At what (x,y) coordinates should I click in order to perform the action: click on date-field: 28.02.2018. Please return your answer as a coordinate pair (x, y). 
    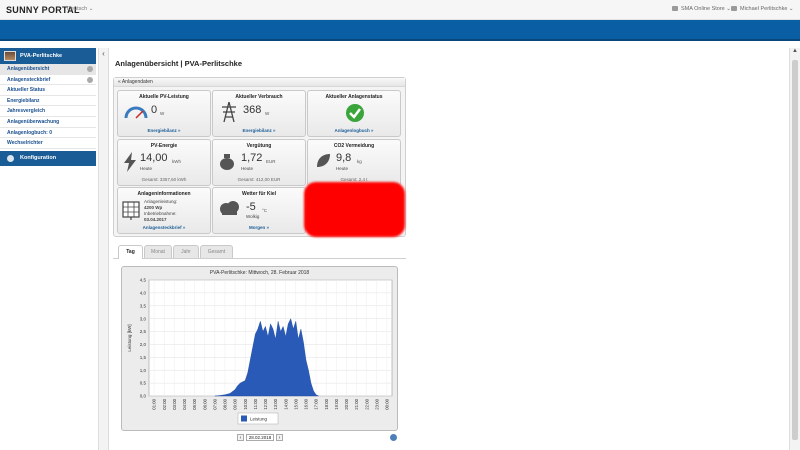
    Looking at the image, I should click on (260, 437).